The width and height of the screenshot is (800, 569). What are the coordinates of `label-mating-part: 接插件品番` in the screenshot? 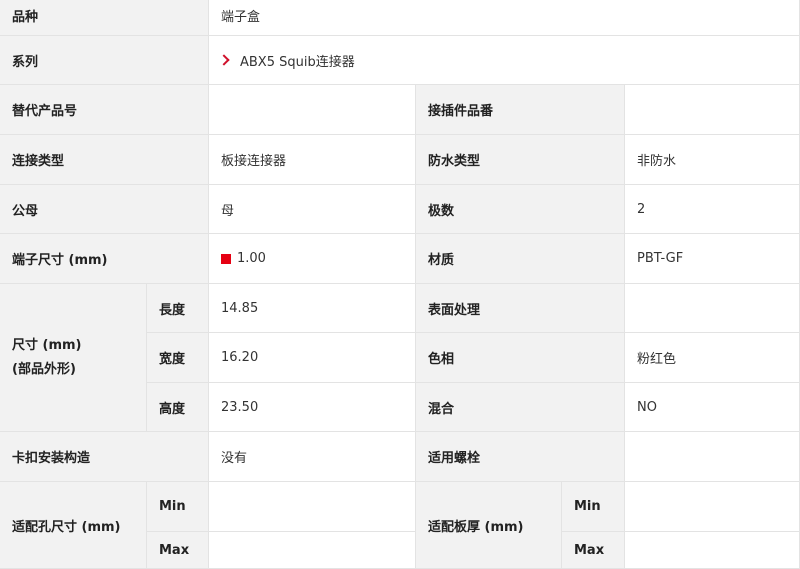 It's located at (520, 110).